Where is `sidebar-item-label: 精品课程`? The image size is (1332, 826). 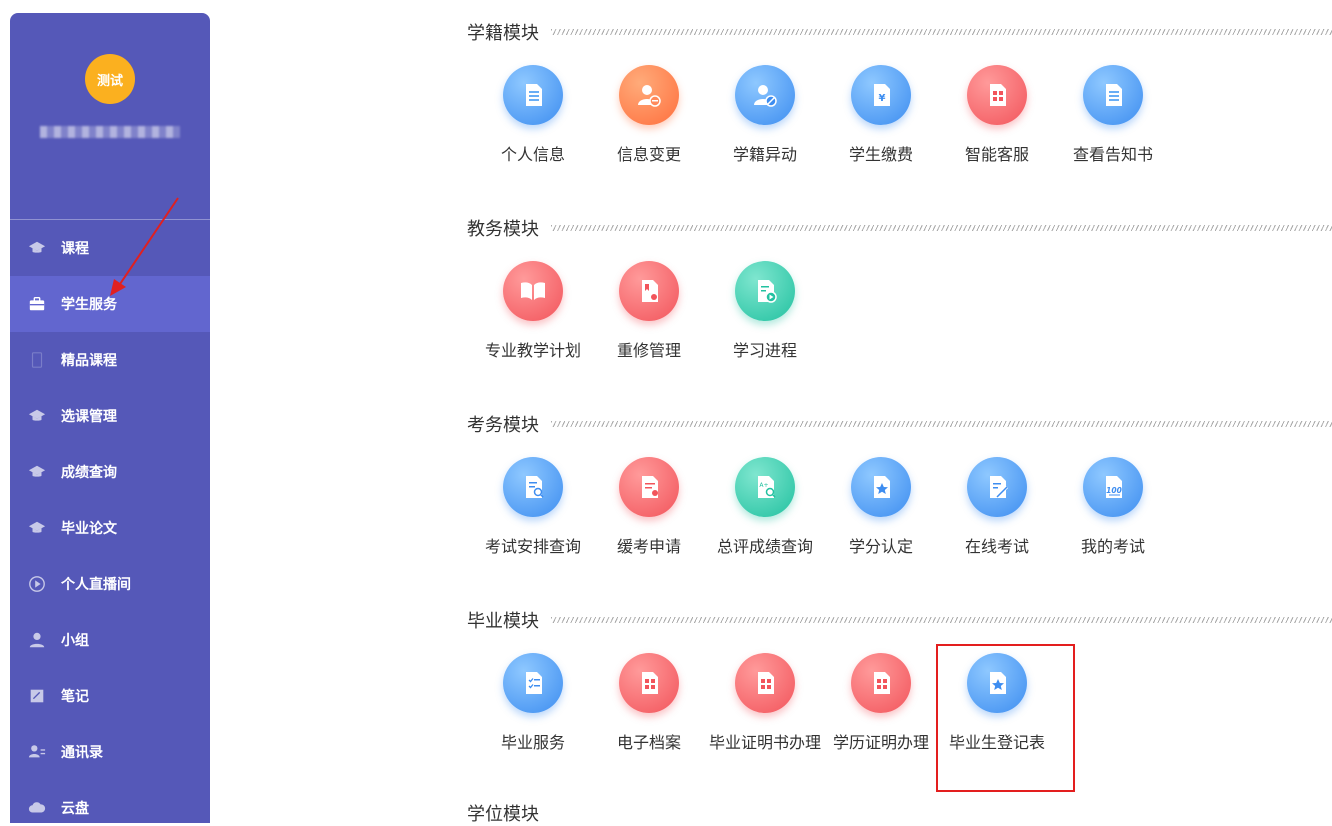
sidebar-item-label: 精品课程 is located at coordinates (89, 361).